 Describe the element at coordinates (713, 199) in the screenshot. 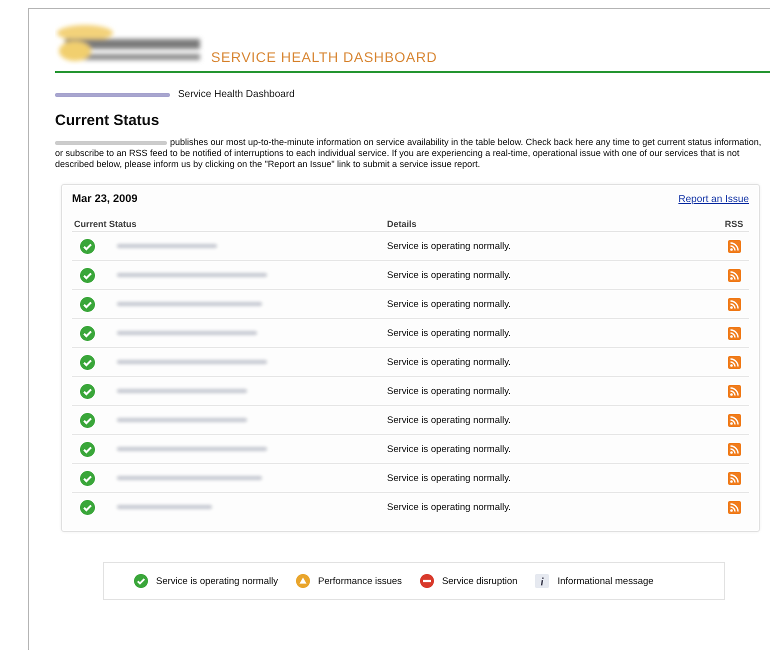

I see `report-issue-link: Report an Issue` at that location.